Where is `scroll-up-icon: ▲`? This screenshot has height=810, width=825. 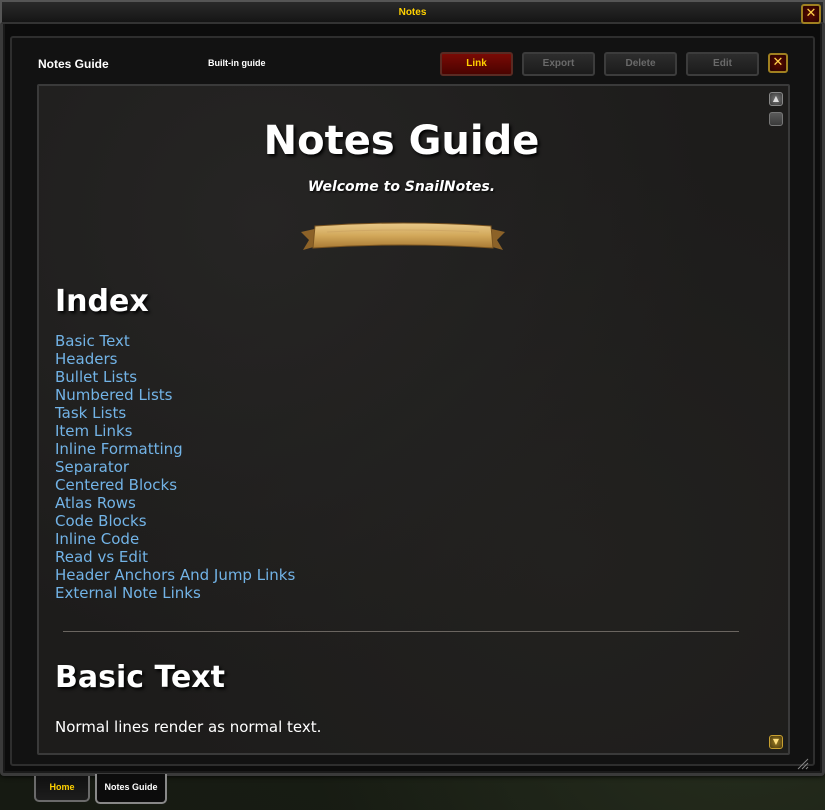 scroll-up-icon: ▲ is located at coordinates (776, 99).